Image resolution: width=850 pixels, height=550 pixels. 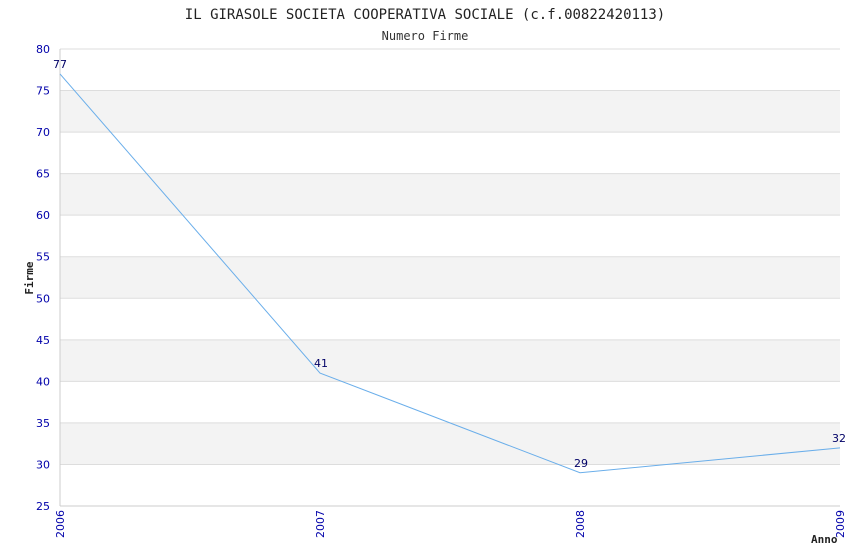 What do you see at coordinates (425, 36) in the screenshot?
I see `chart-subtitle: Numero Firme` at bounding box center [425, 36].